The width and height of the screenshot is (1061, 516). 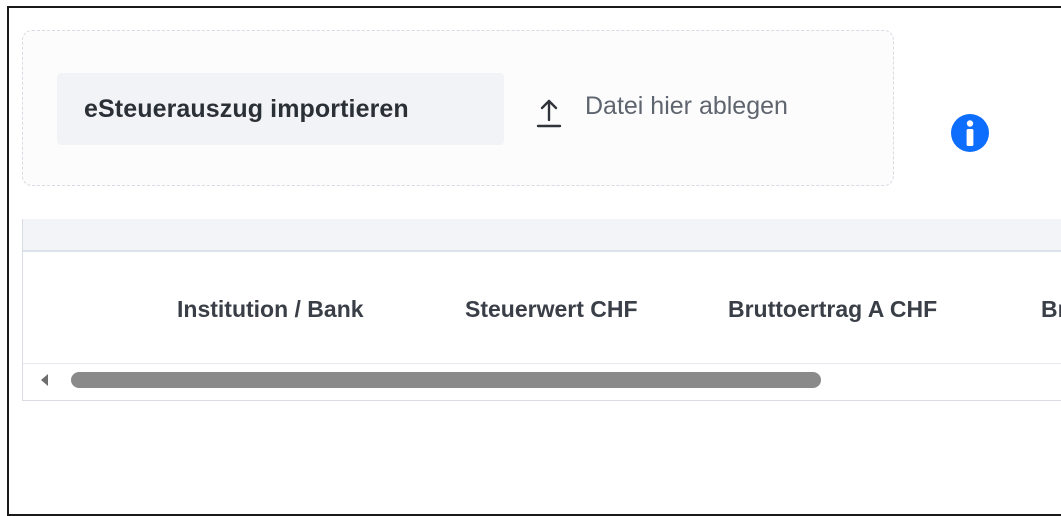 What do you see at coordinates (44, 380) in the screenshot?
I see `scroll-left-arrow-icon` at bounding box center [44, 380].